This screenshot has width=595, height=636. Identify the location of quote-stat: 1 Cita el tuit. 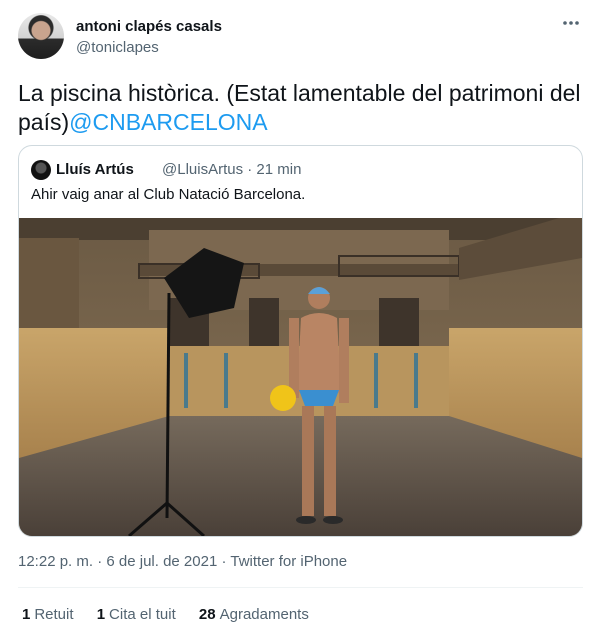
(136, 614).